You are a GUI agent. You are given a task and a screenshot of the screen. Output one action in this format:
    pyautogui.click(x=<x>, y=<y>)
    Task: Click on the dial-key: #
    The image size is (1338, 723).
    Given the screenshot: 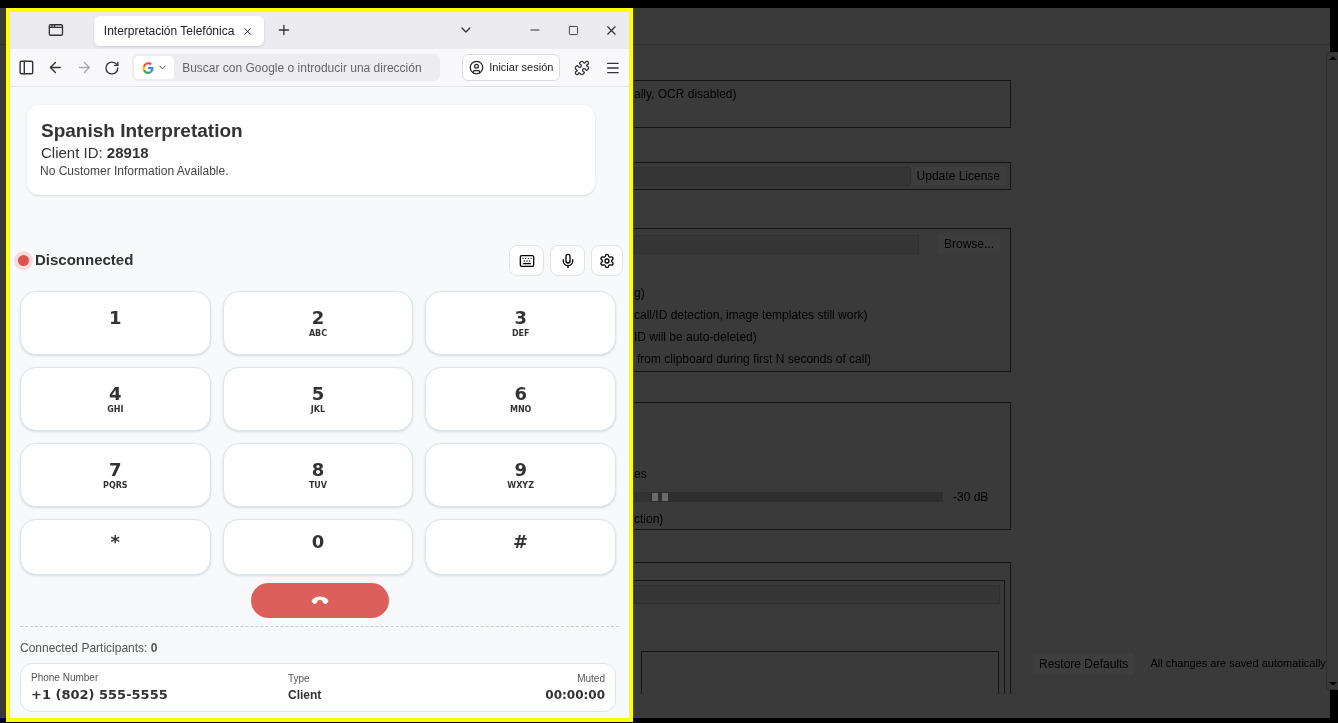 What is the action you would take?
    pyautogui.click(x=520, y=547)
    